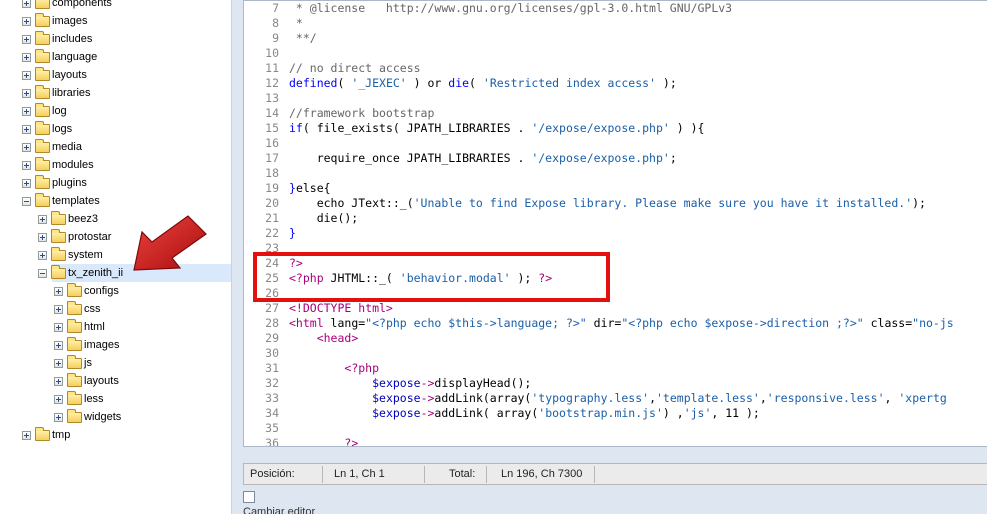  I want to click on code-line: <head>, so click(324, 338).